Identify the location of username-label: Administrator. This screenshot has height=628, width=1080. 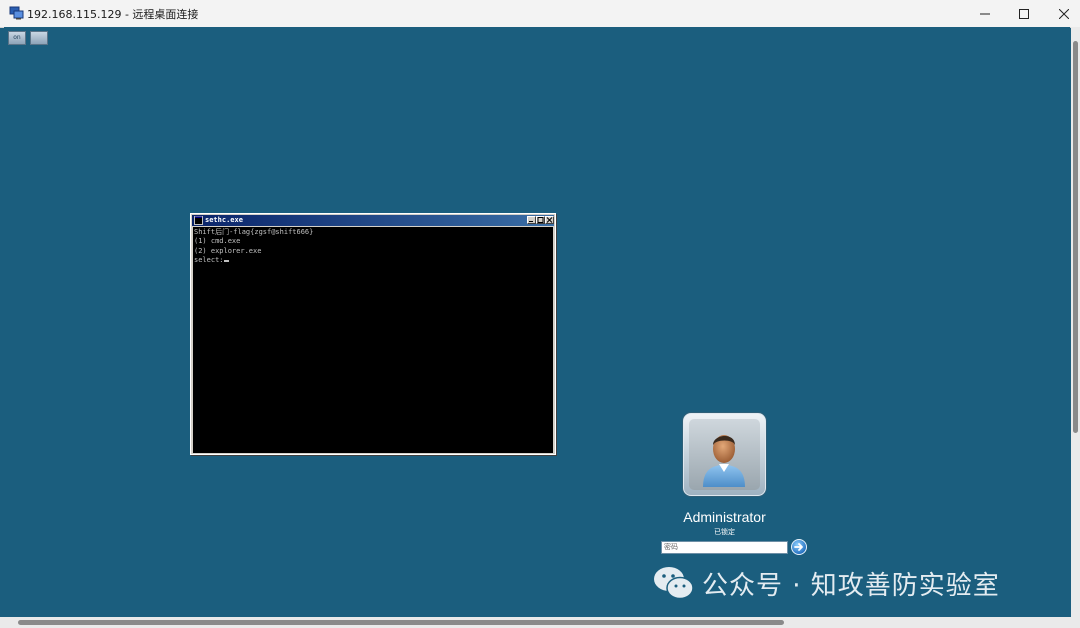
(724, 517).